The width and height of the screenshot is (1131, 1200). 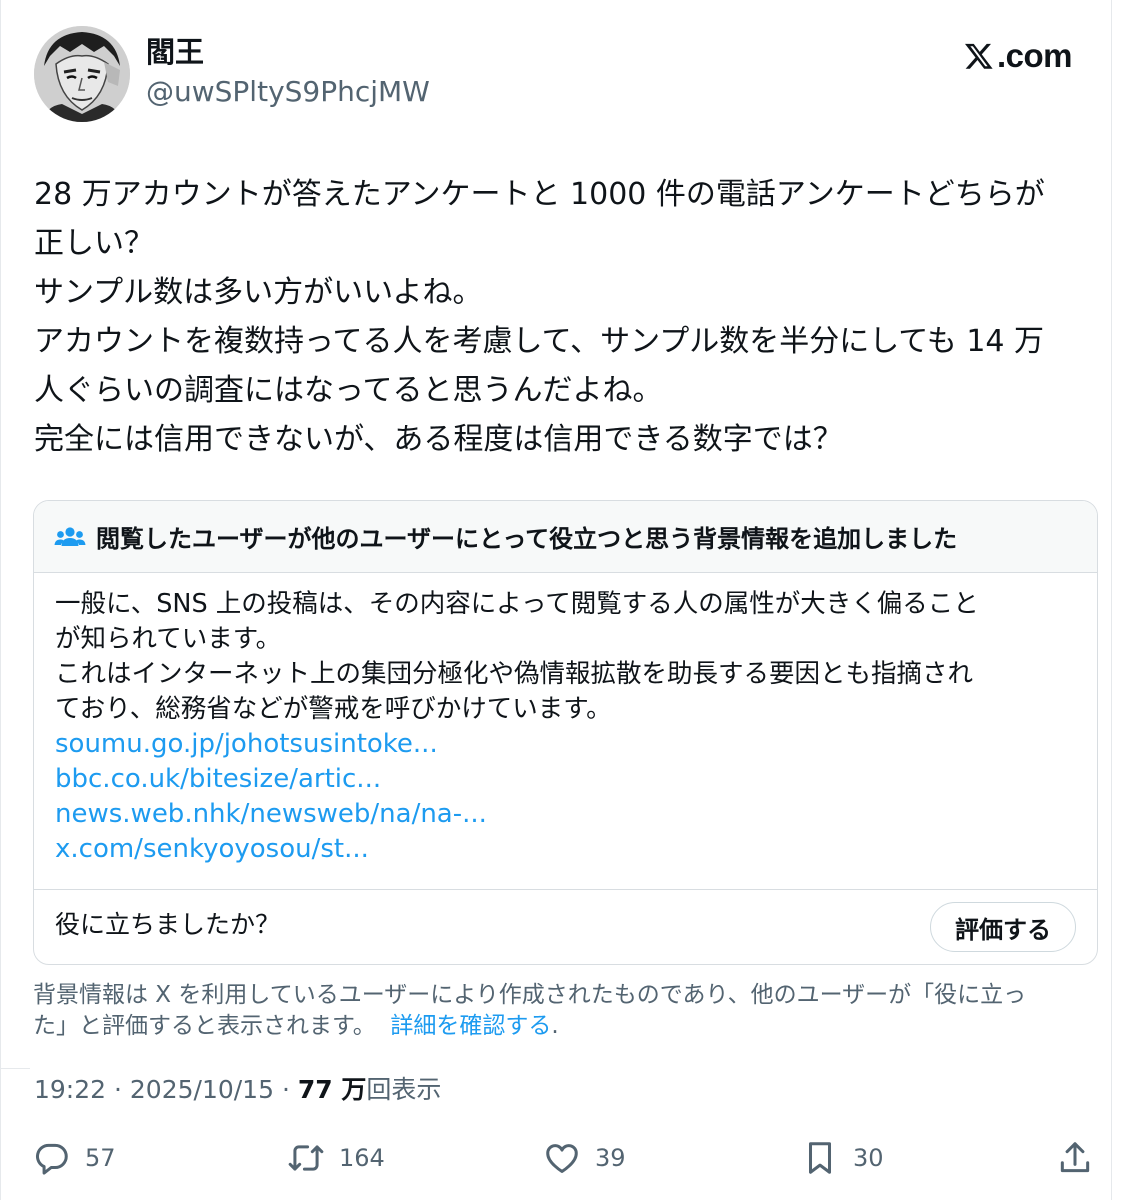 What do you see at coordinates (70, 536) in the screenshot?
I see `users-icon` at bounding box center [70, 536].